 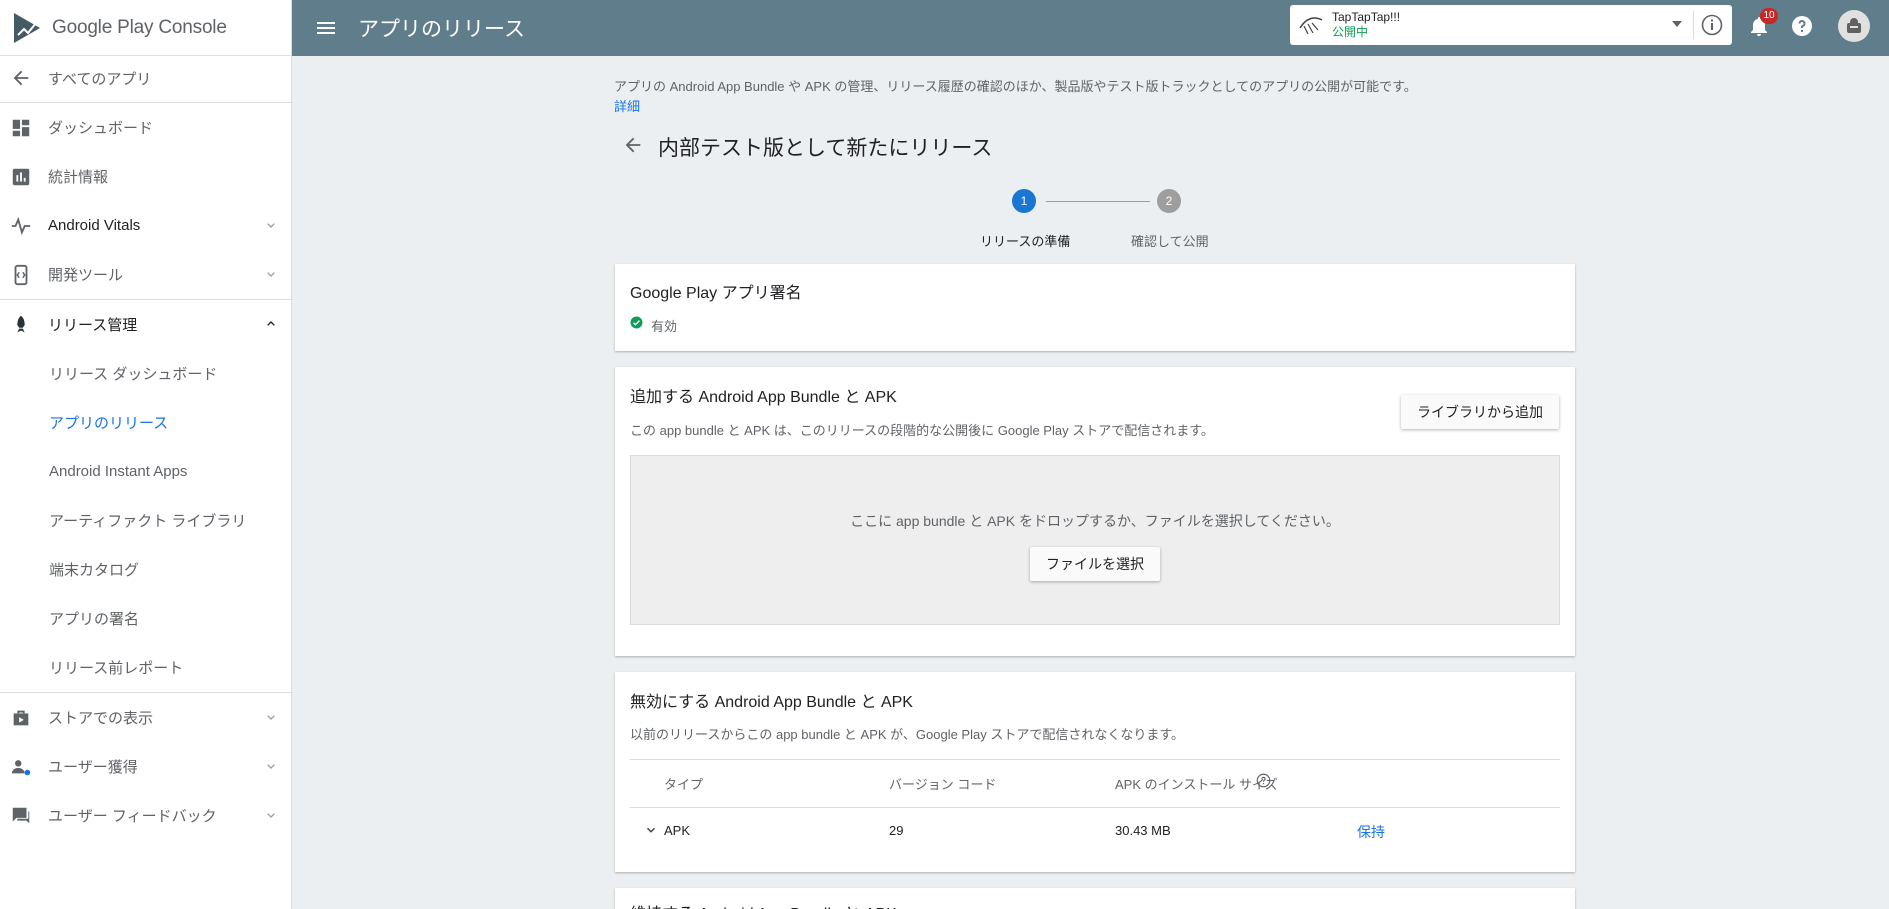 What do you see at coordinates (1170, 241) in the screenshot?
I see `step-2-label: 確認して公開` at bounding box center [1170, 241].